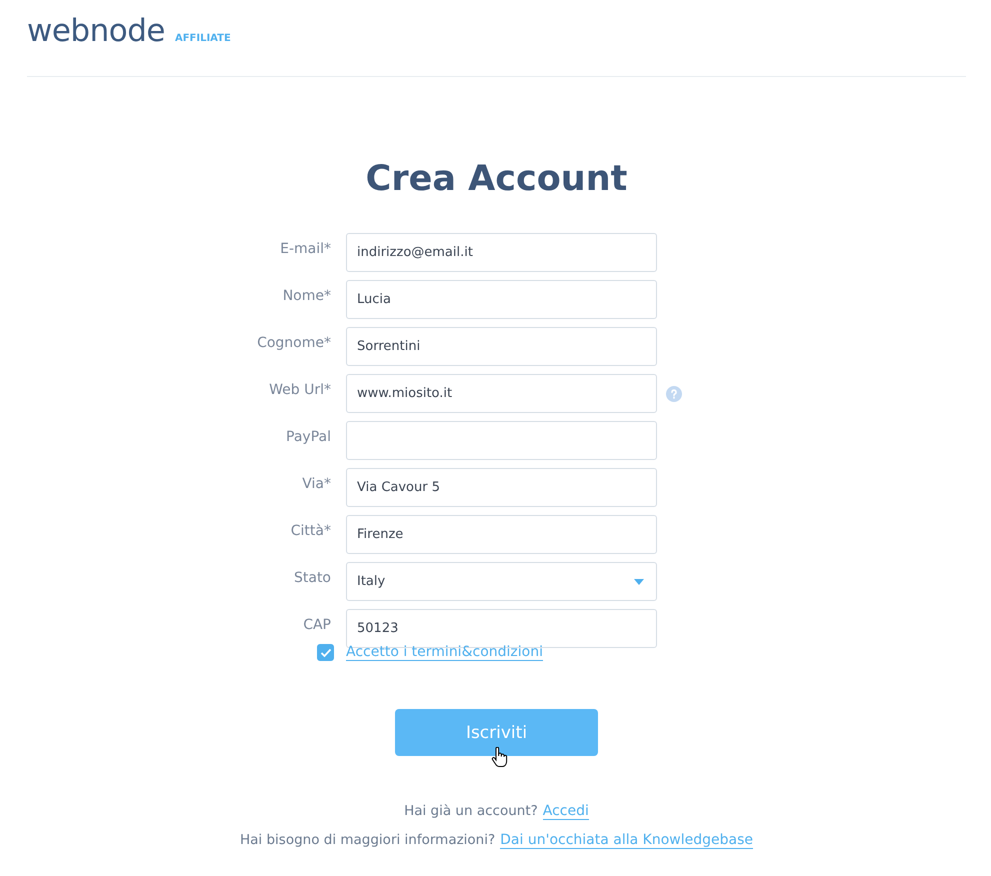 Image resolution: width=991 pixels, height=876 pixels. What do you see at coordinates (96, 31) in the screenshot?
I see `logo: webnode` at bounding box center [96, 31].